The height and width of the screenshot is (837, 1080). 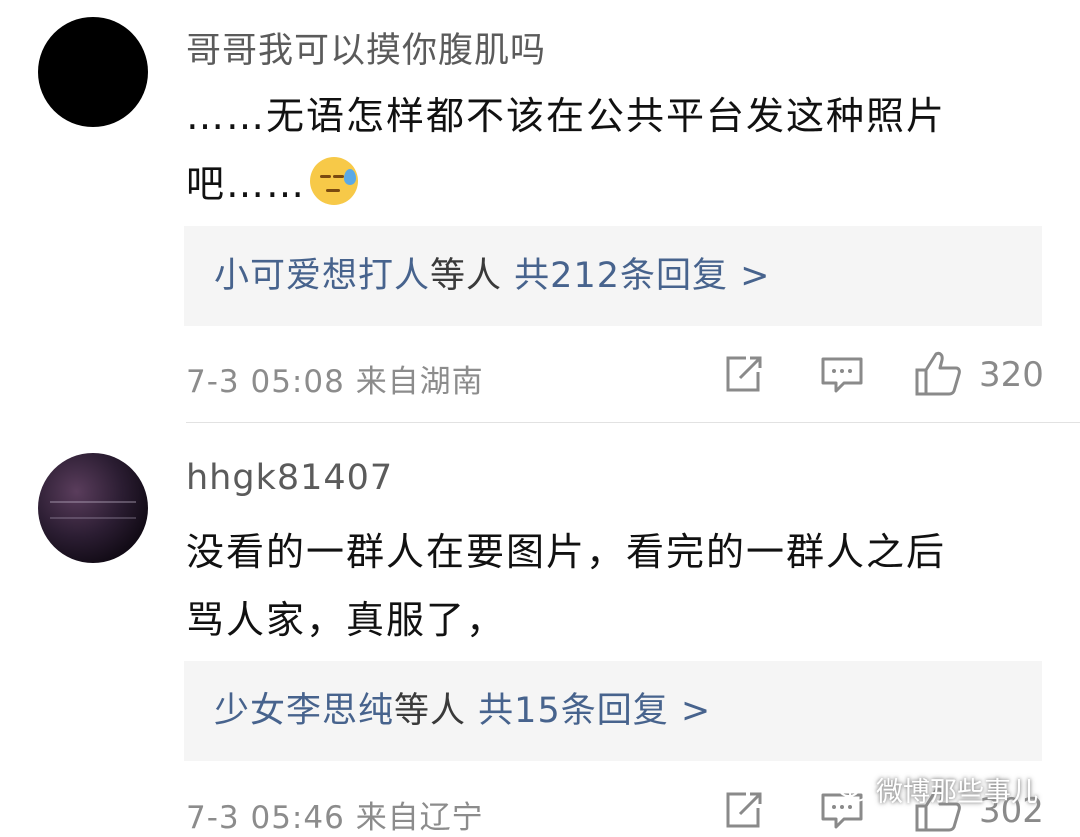 What do you see at coordinates (265, 382) in the screenshot?
I see `comment-time: 7-3 05:08` at bounding box center [265, 382].